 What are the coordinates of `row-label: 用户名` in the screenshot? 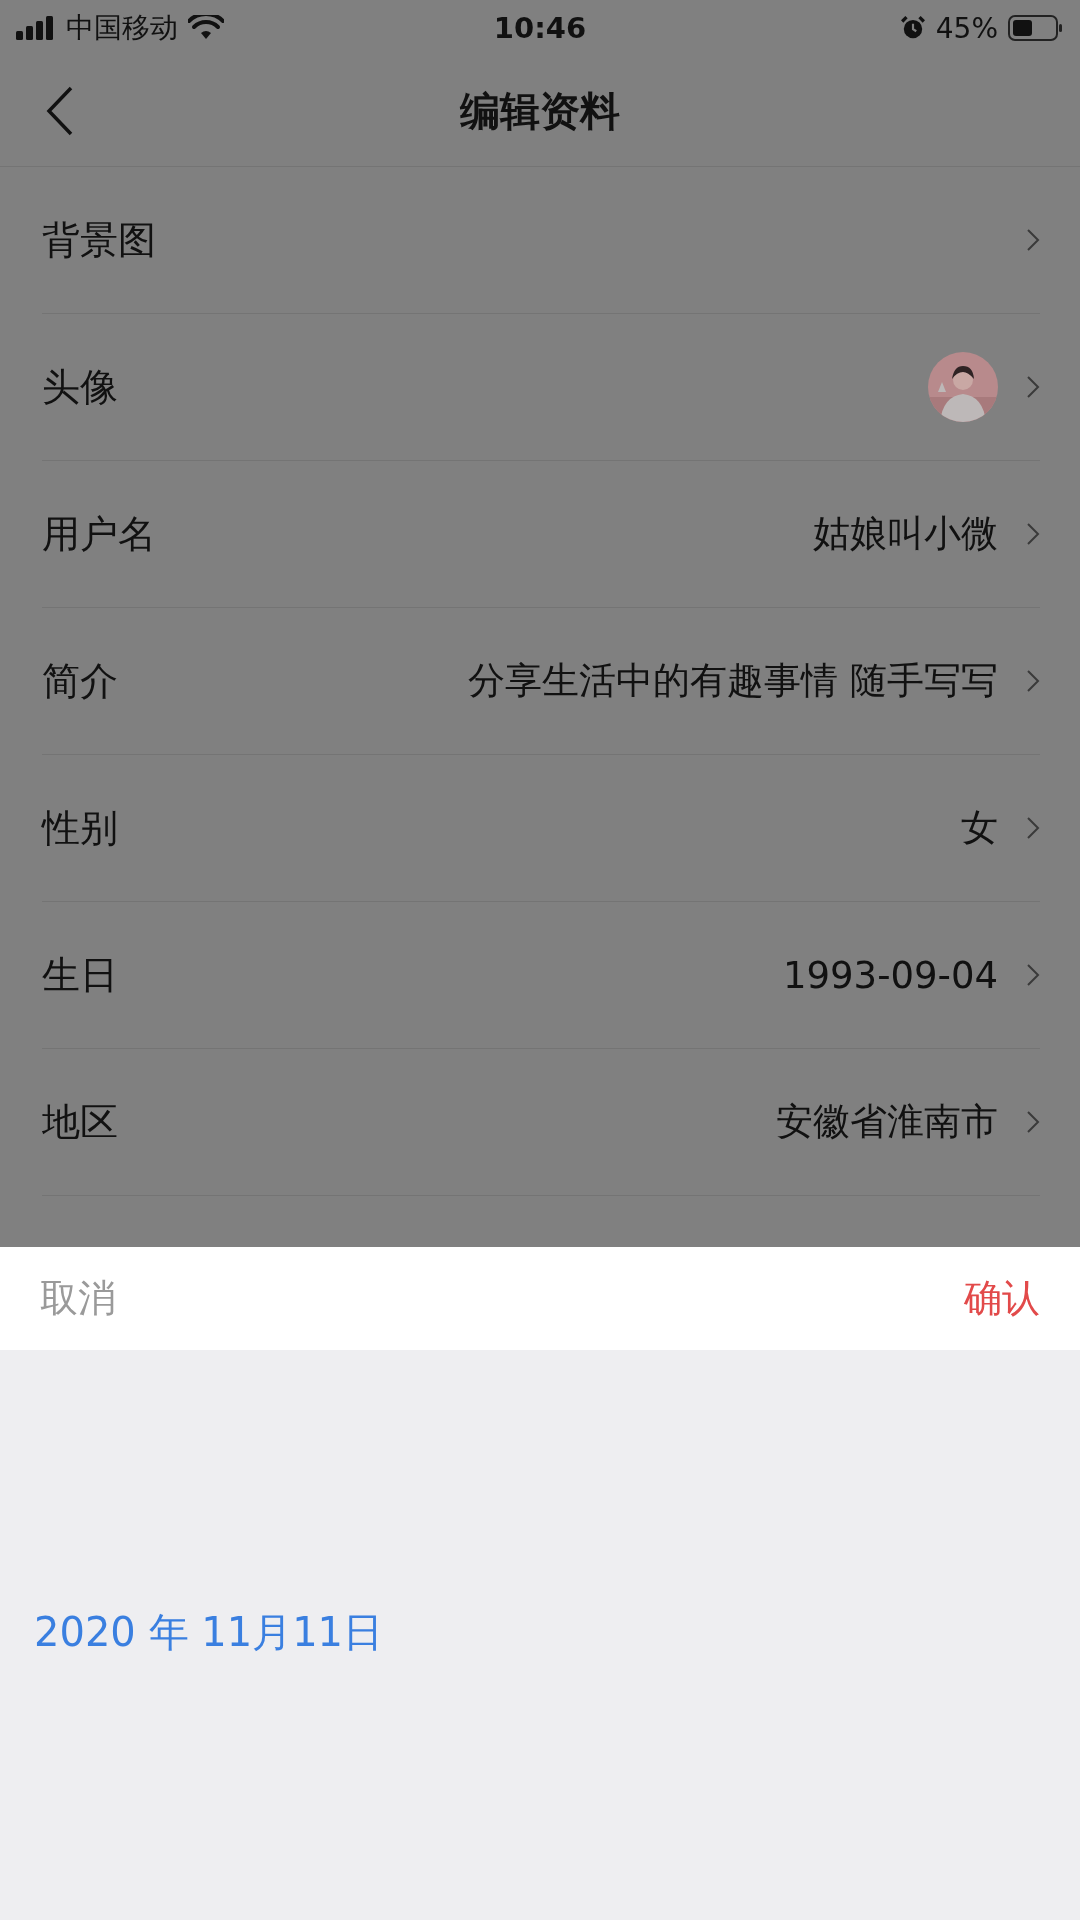 It's located at (99, 534).